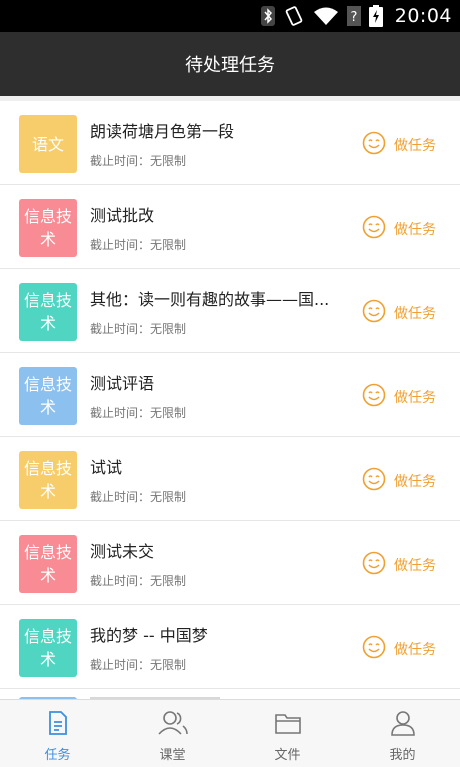 This screenshot has width=460, height=767. I want to click on signal-unknown-icon: ?, so click(353, 16).